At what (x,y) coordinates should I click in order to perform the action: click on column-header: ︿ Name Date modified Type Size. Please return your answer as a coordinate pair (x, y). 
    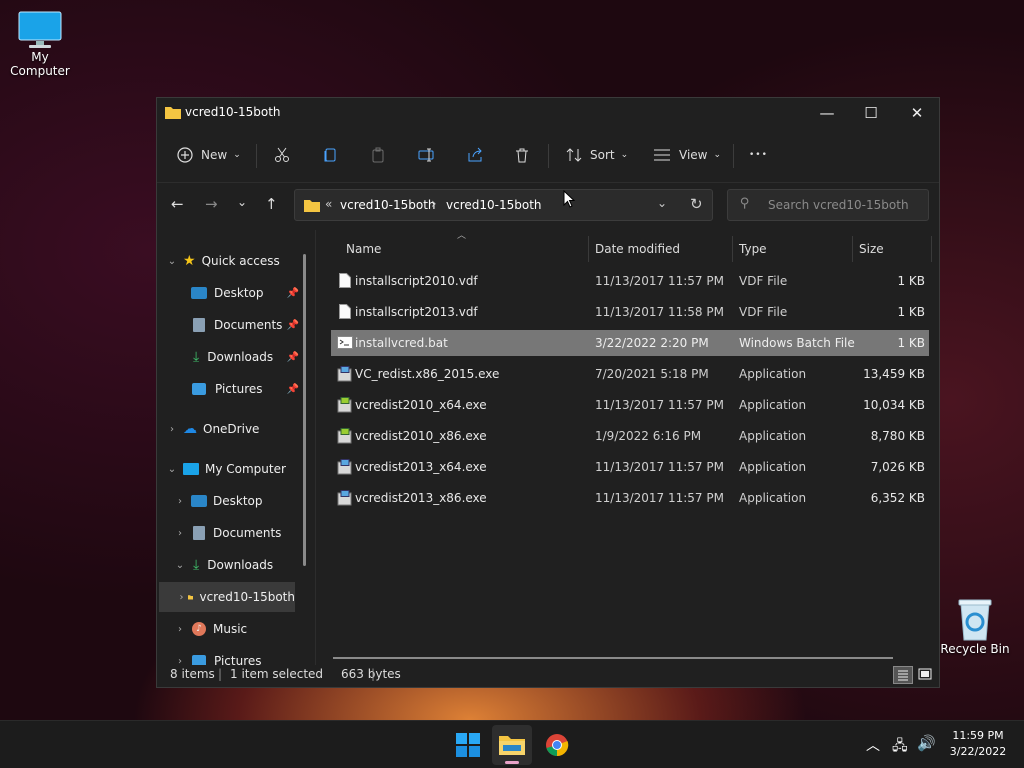
    Looking at the image, I should click on (624, 249).